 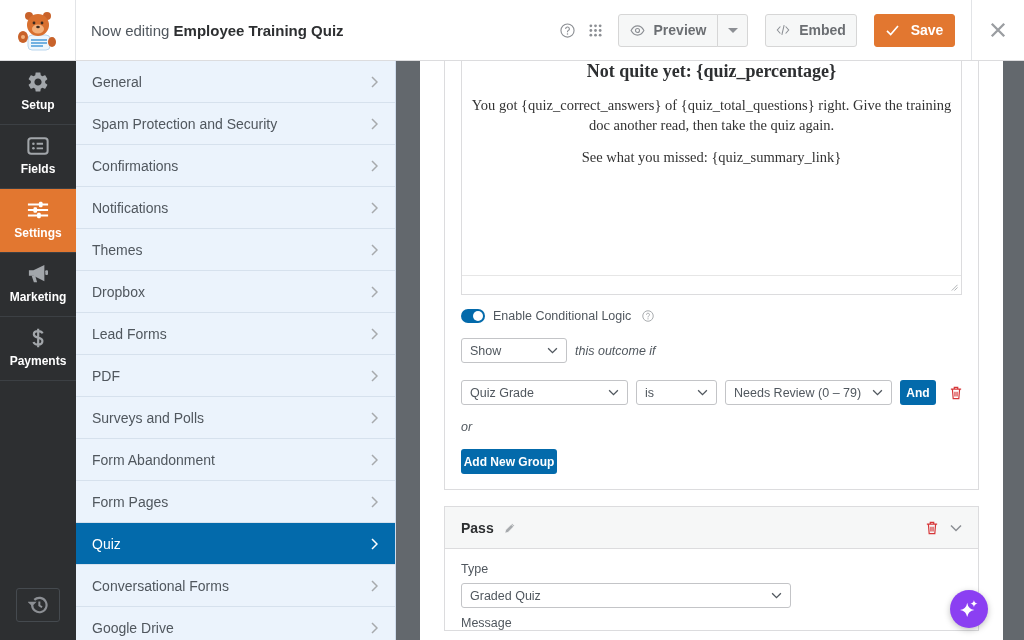 I want to click on message-paragraph: You got {quiz_correct_answers} of {quiz_total_questions} right. Give the training doc another read, then take the quiz again., so click(x=711, y=115).